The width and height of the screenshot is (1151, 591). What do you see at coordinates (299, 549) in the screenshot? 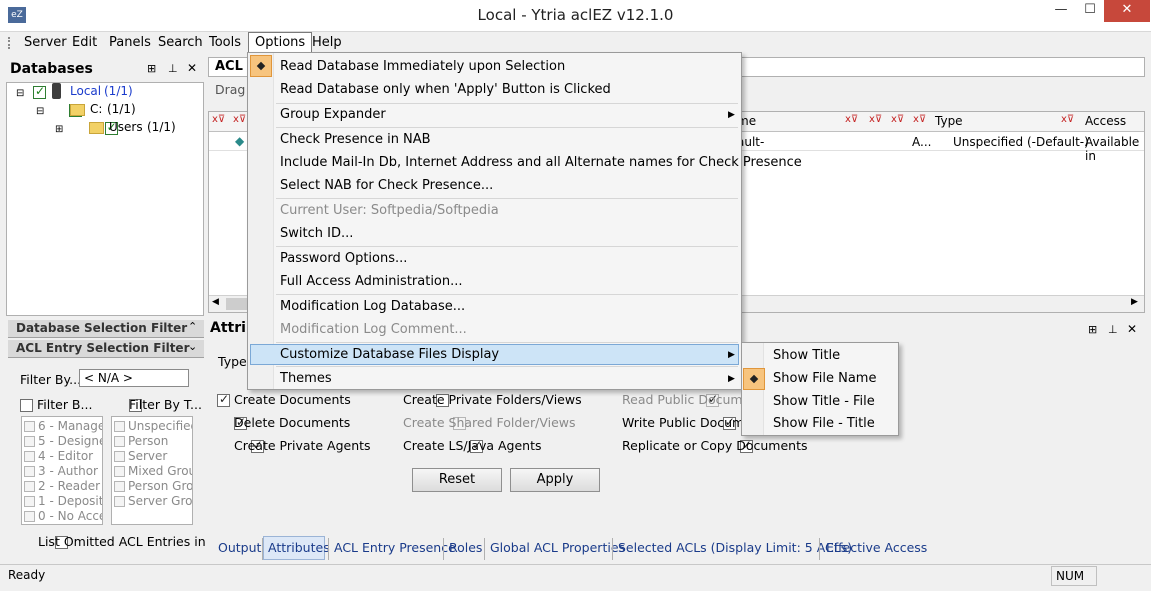
I see `tab-attributes: Attributes` at bounding box center [299, 549].